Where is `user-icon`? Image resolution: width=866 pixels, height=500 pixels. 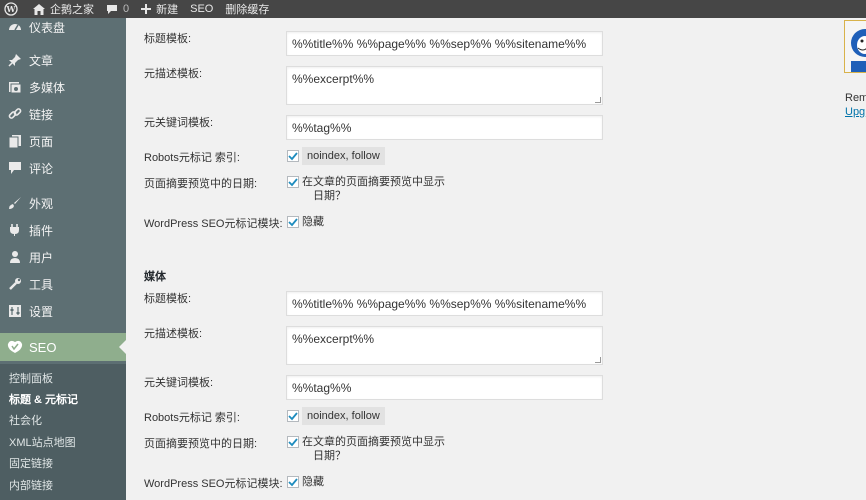 user-icon is located at coordinates (15, 257).